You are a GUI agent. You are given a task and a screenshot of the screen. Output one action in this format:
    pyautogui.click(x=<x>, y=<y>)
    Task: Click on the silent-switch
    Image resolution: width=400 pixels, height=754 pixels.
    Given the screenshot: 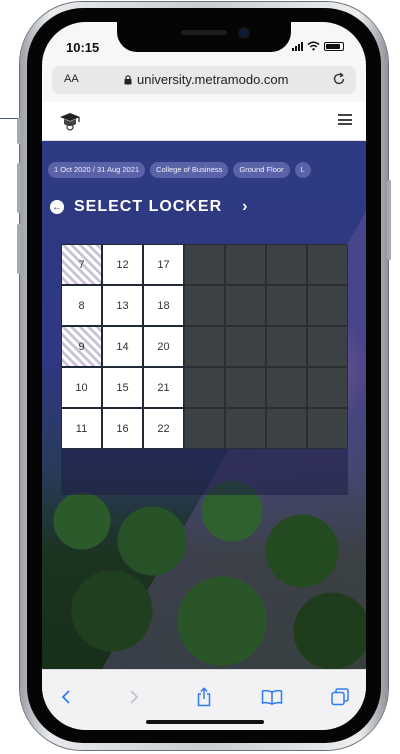 What is the action you would take?
    pyautogui.click(x=19, y=131)
    